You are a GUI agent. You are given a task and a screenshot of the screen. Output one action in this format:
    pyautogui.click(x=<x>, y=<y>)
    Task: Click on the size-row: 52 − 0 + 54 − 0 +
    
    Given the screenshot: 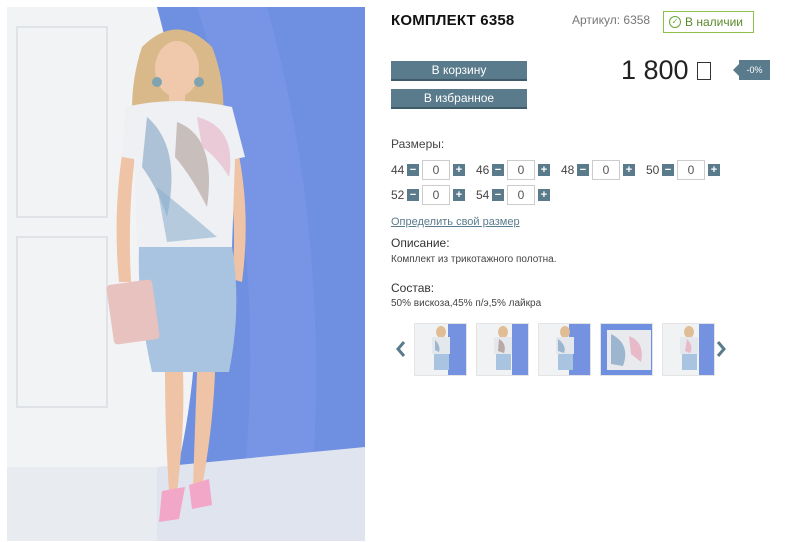 What is the action you would take?
    pyautogui.click(x=476, y=195)
    